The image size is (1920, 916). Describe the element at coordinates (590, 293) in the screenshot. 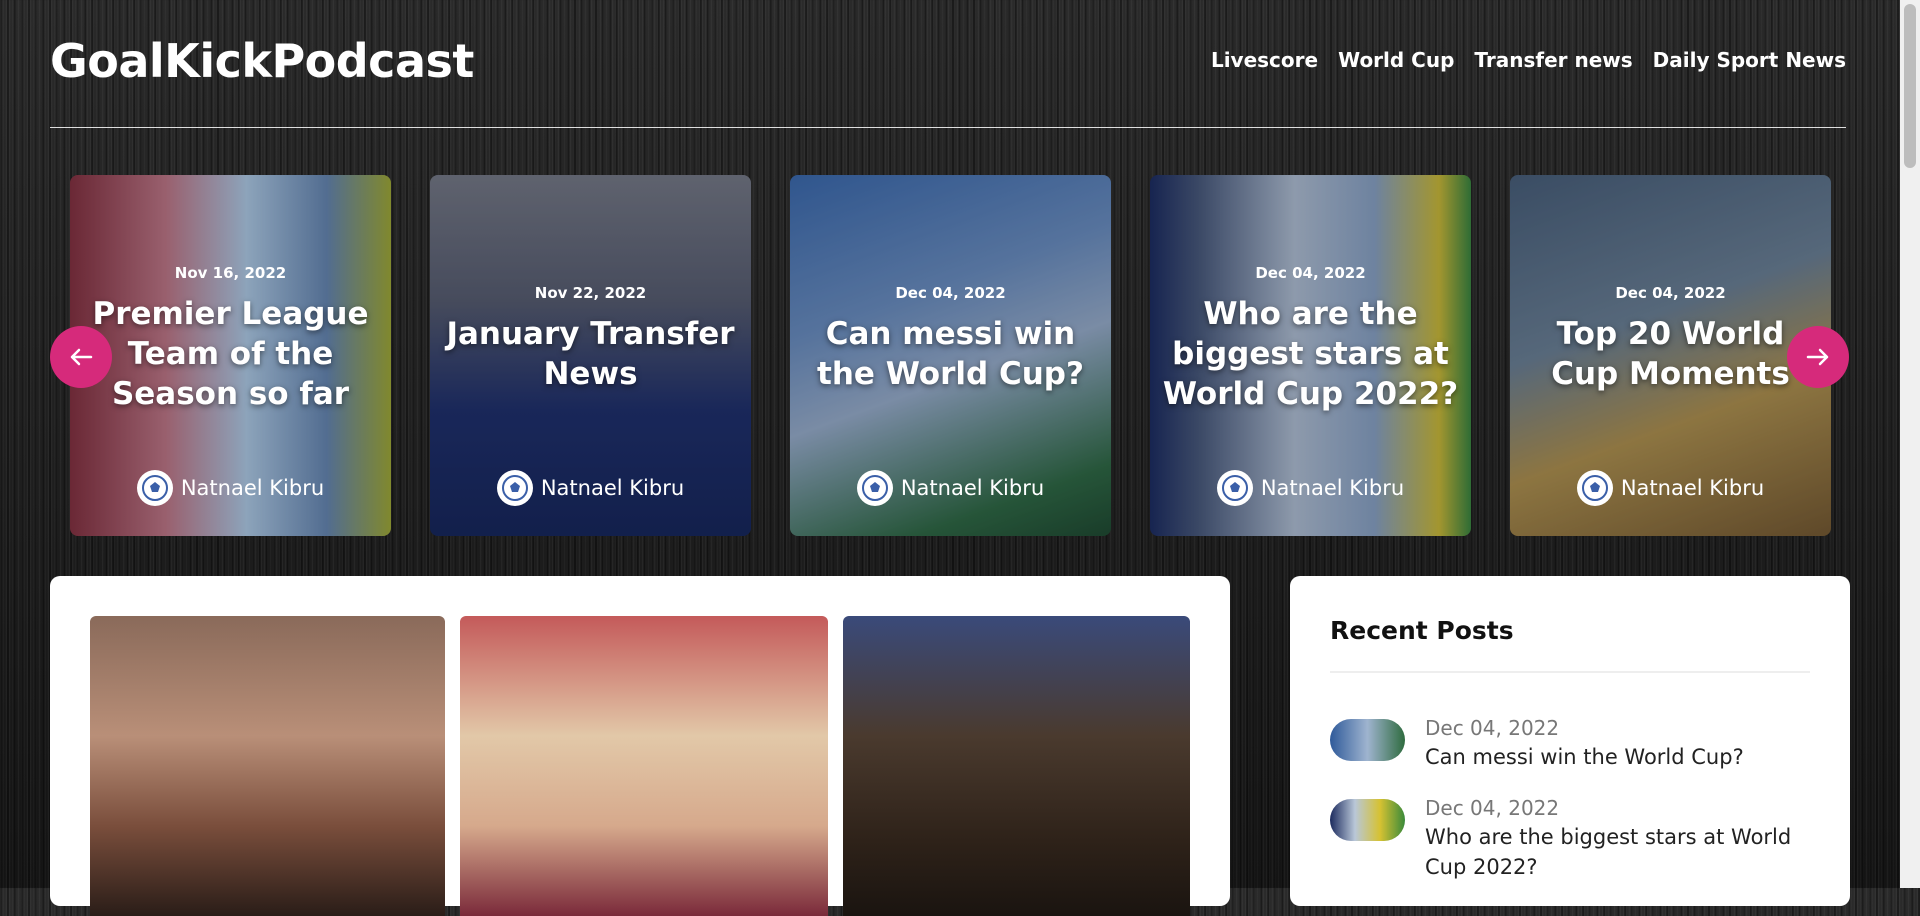

I see `card-date: Nov 22, 2022` at that location.